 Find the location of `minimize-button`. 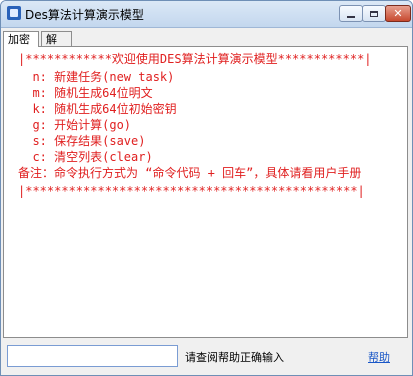

minimize-button is located at coordinates (351, 13).